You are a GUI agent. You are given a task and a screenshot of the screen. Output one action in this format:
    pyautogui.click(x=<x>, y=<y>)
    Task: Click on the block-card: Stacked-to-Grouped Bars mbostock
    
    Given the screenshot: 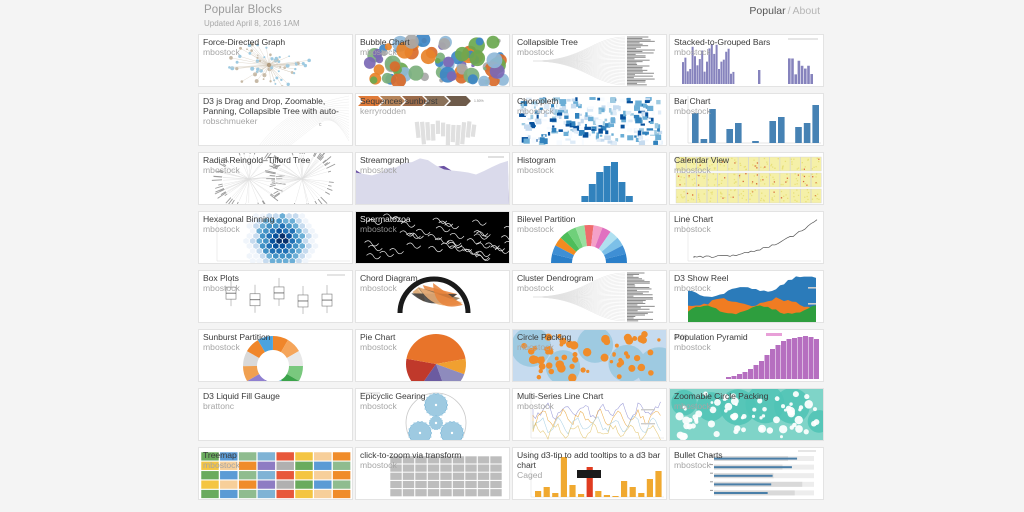 What is the action you would take?
    pyautogui.click(x=746, y=60)
    